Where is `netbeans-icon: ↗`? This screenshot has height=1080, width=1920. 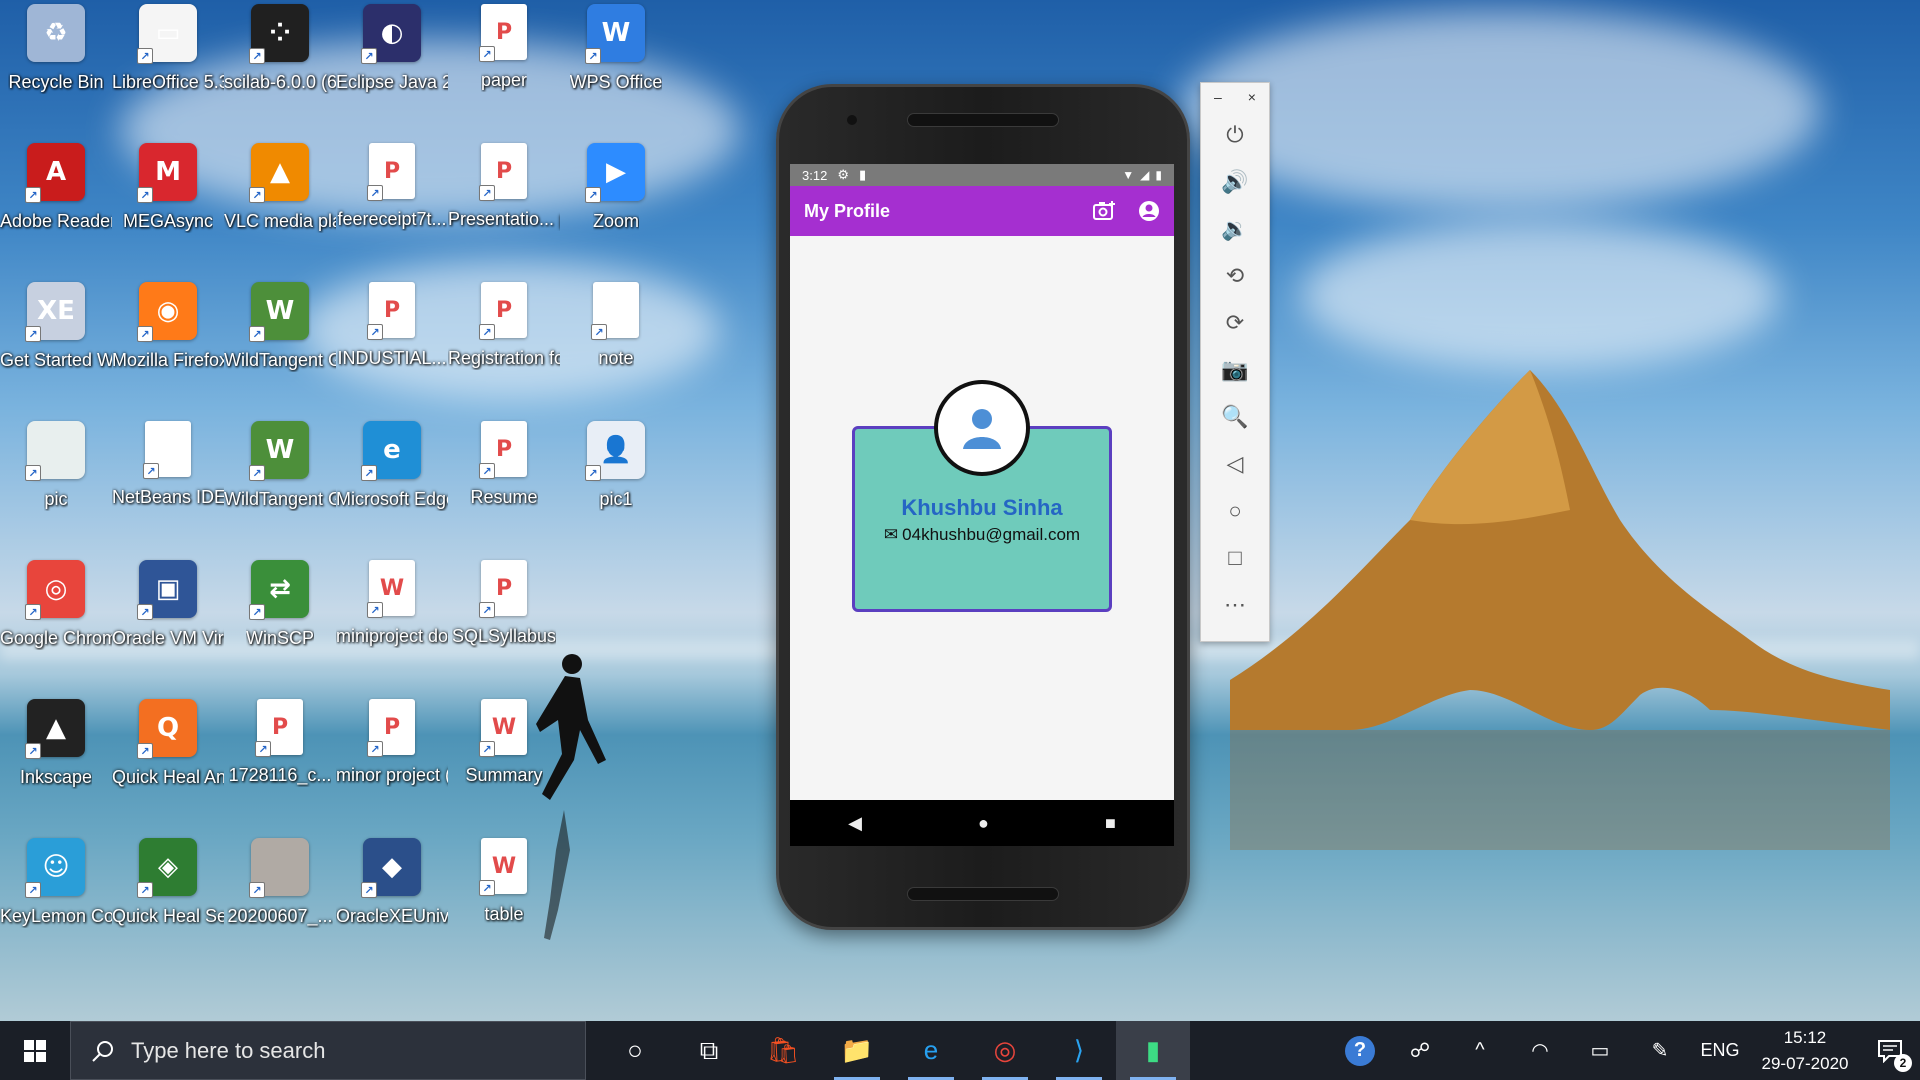
netbeans-icon: ↗ is located at coordinates (167, 450).